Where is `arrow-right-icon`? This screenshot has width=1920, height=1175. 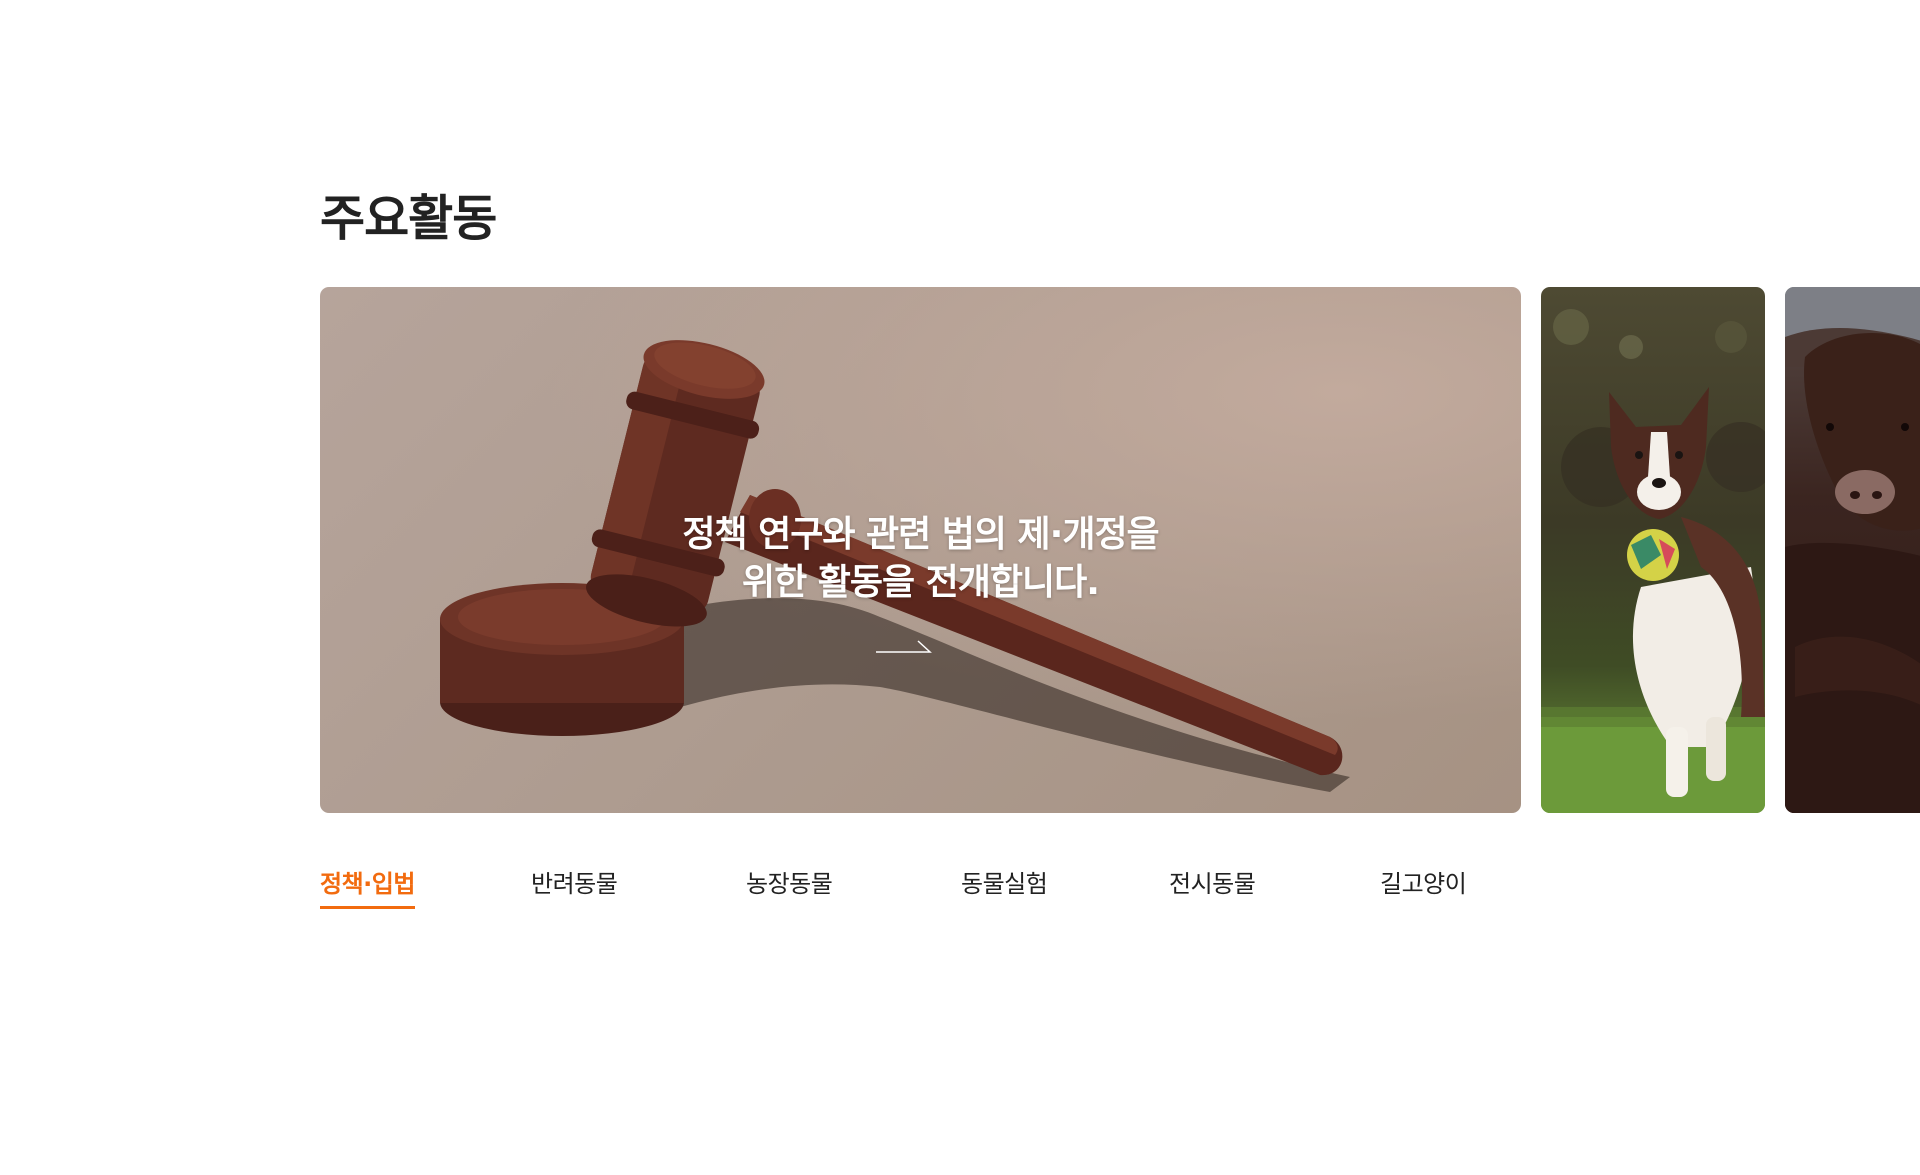
arrow-right-icon is located at coordinates (904, 646).